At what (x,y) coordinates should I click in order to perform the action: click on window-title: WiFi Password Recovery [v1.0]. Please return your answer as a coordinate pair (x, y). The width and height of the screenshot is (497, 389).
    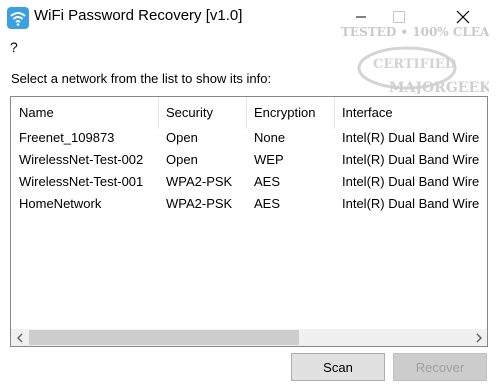
    Looking at the image, I should click on (138, 15).